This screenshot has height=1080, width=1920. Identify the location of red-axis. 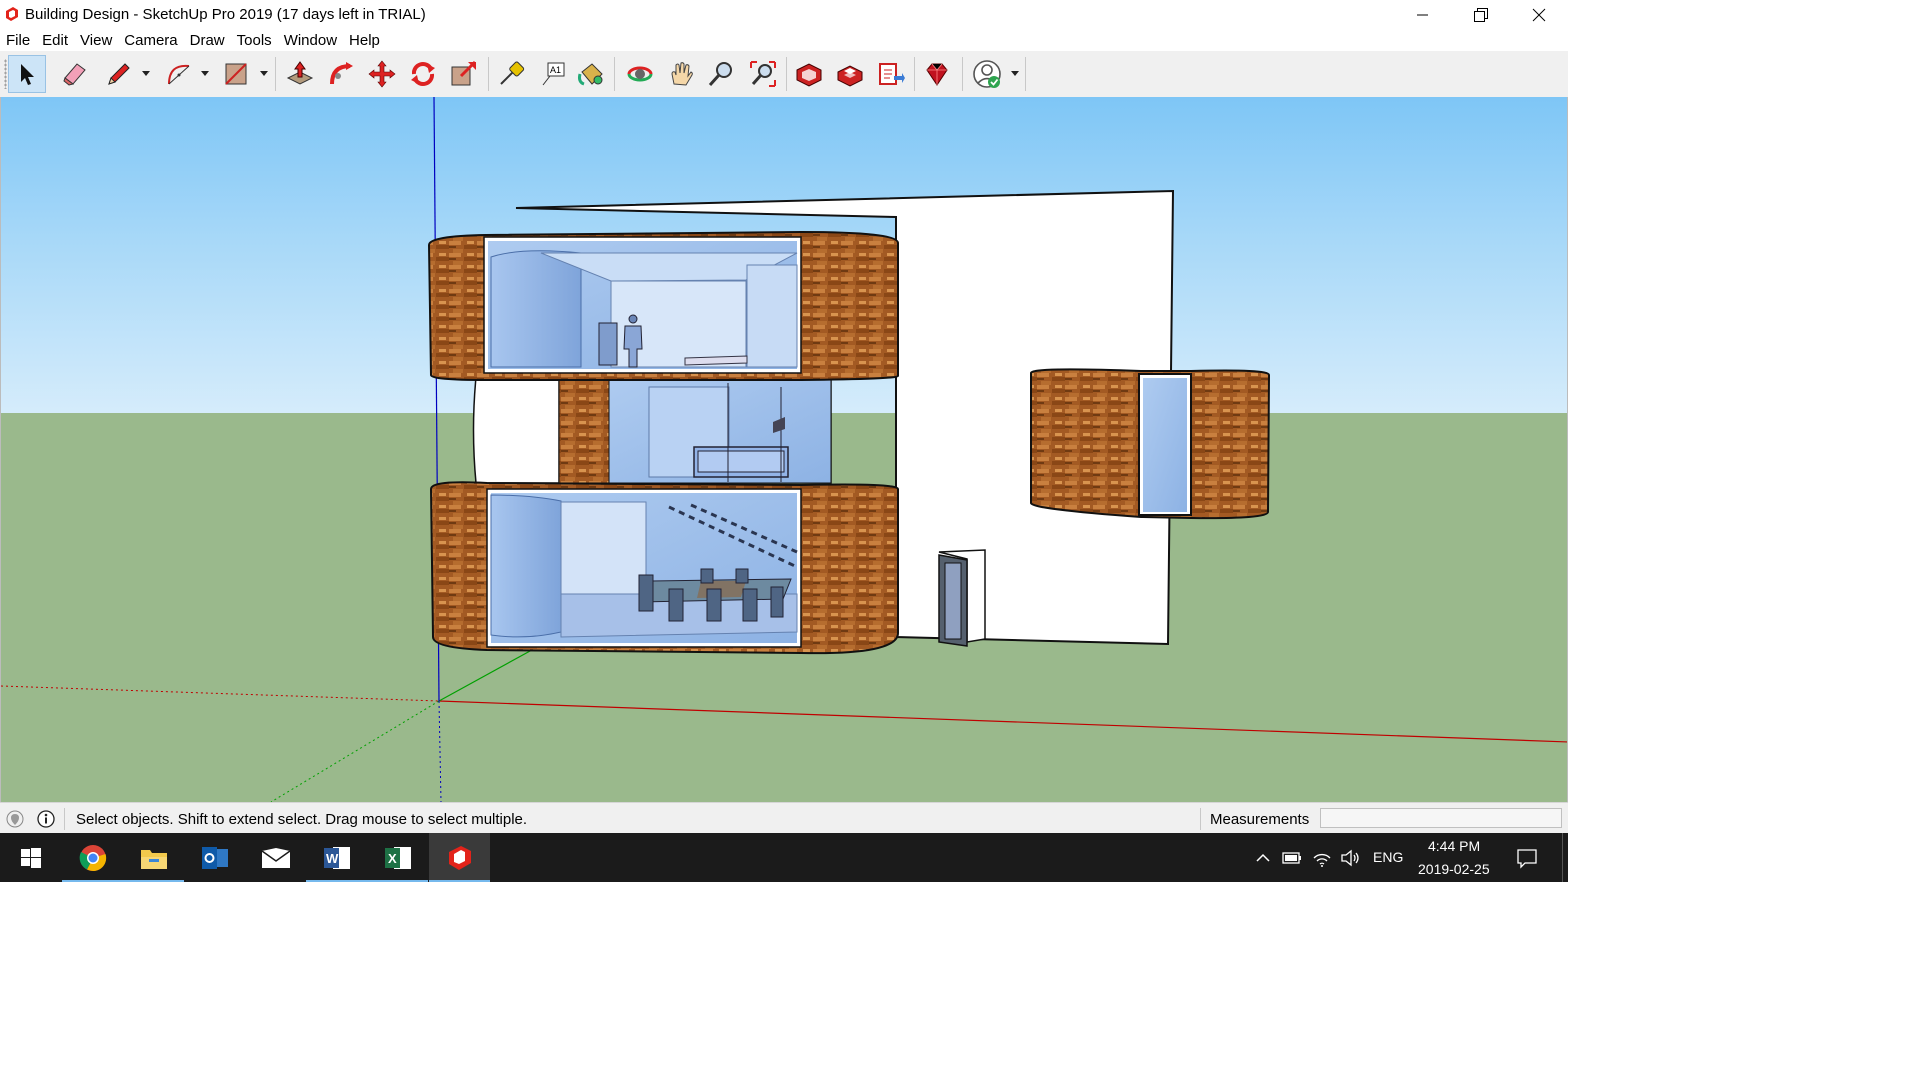
(1002, 721).